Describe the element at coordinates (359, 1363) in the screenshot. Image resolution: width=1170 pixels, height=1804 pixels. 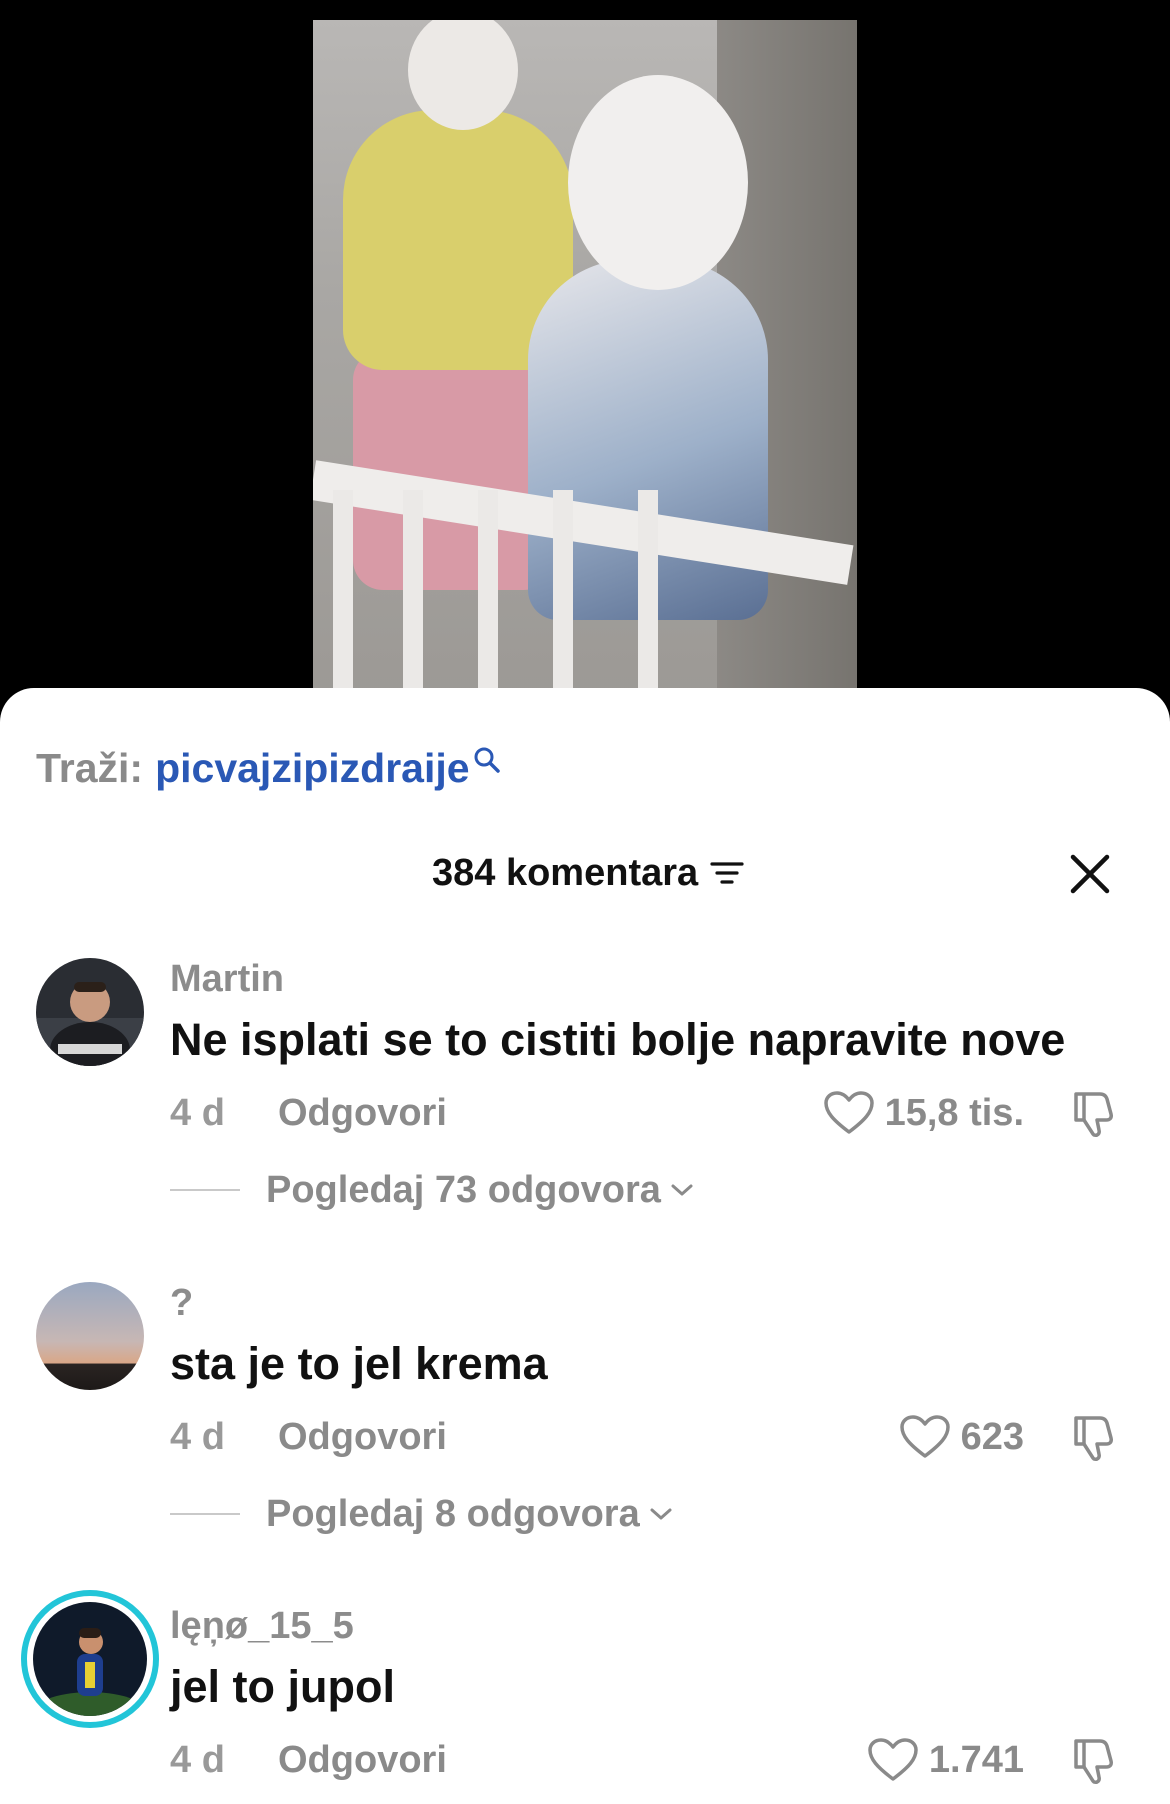
I see `comment-text: sta je to jel krema` at that location.